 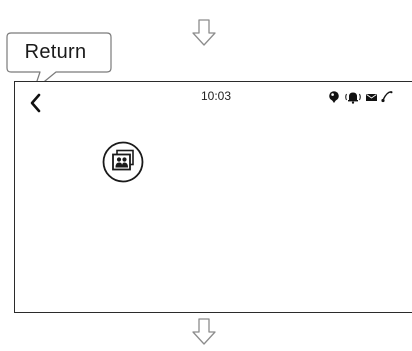 I want to click on message-icon, so click(x=371, y=97).